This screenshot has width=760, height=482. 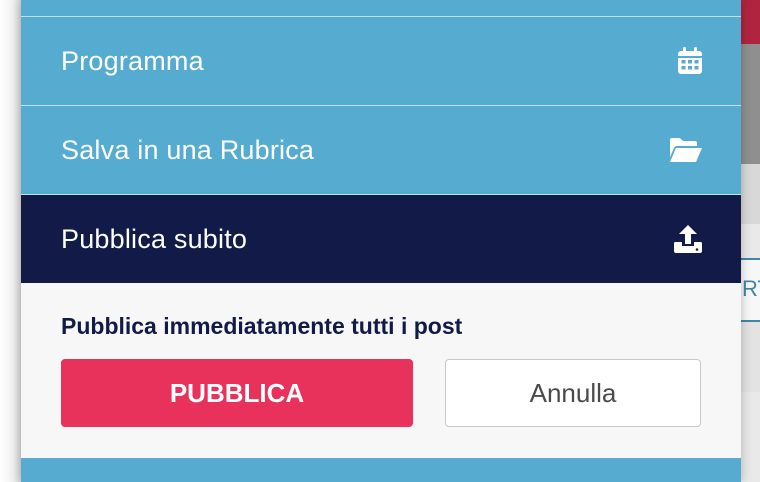 I want to click on confirmation-message: Pubblica immediatamente tutti i post, so click(x=262, y=326).